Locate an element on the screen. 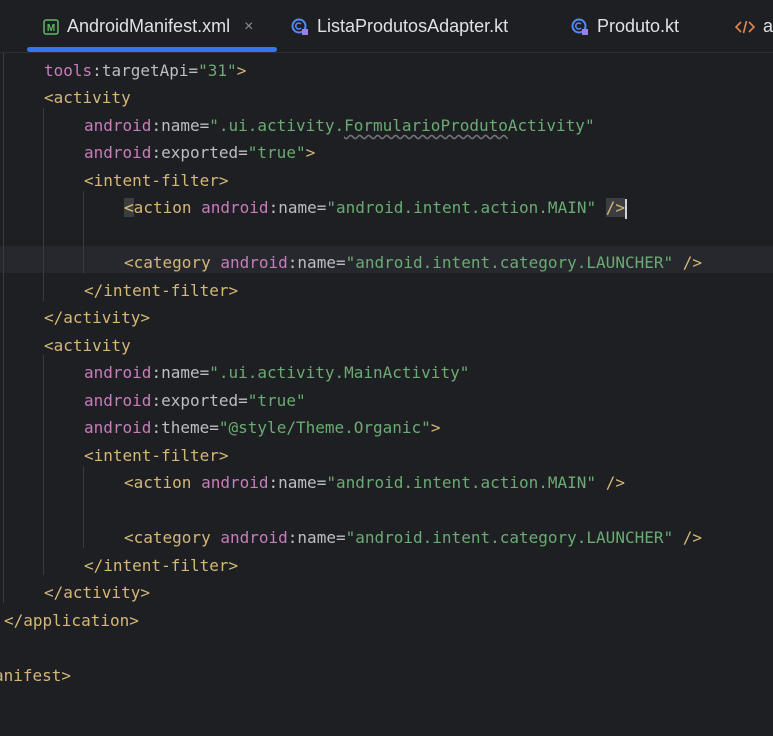 The image size is (773, 736). code-line: tools:targetApi="31"> is located at coordinates (145, 70).